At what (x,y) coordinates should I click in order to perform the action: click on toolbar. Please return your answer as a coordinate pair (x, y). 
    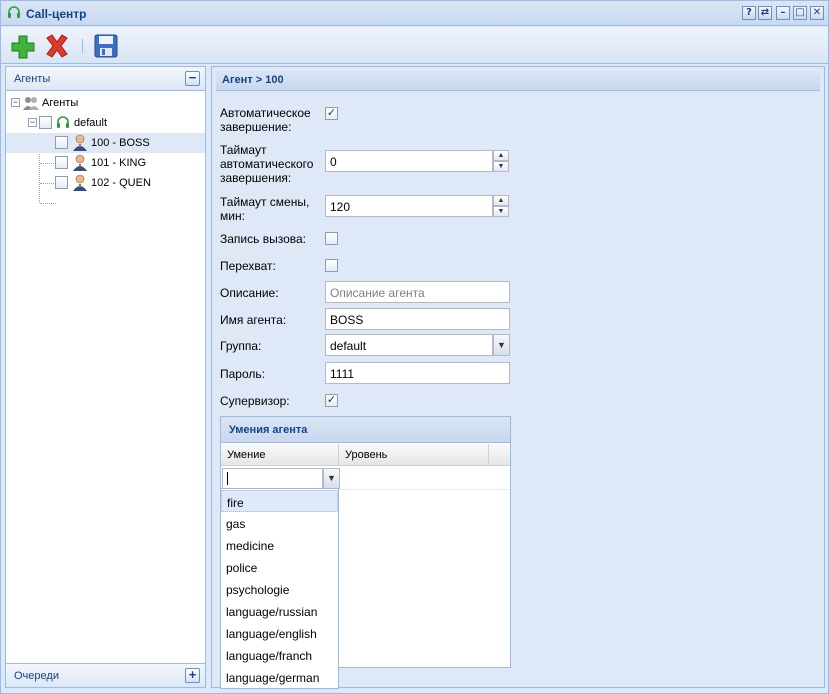
    Looking at the image, I should click on (414, 45).